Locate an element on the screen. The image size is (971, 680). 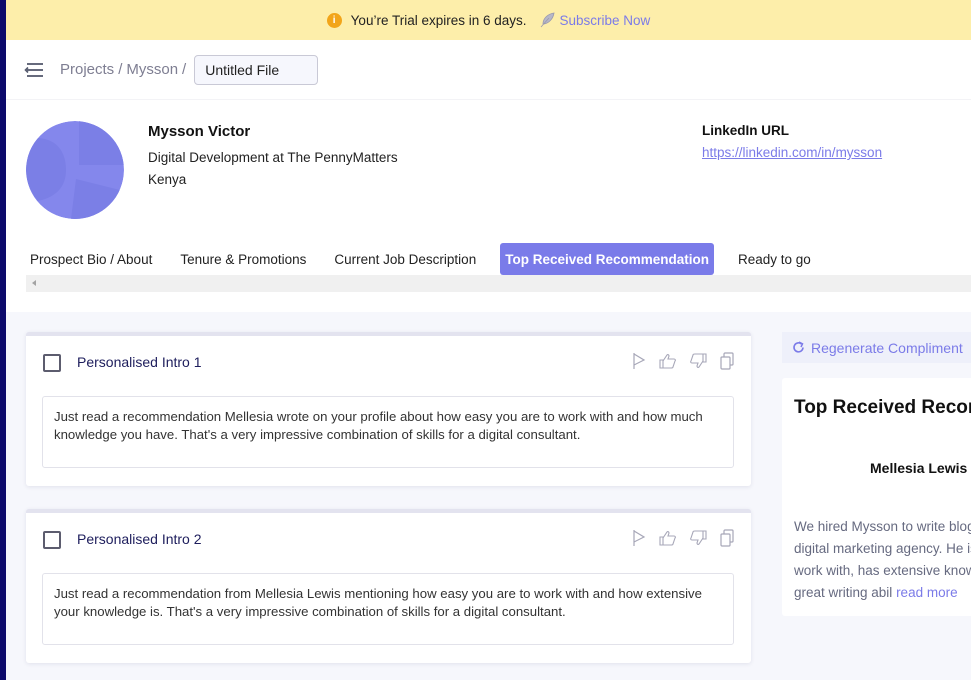
tab-current-job-description: Current Job Description is located at coordinates (405, 259).